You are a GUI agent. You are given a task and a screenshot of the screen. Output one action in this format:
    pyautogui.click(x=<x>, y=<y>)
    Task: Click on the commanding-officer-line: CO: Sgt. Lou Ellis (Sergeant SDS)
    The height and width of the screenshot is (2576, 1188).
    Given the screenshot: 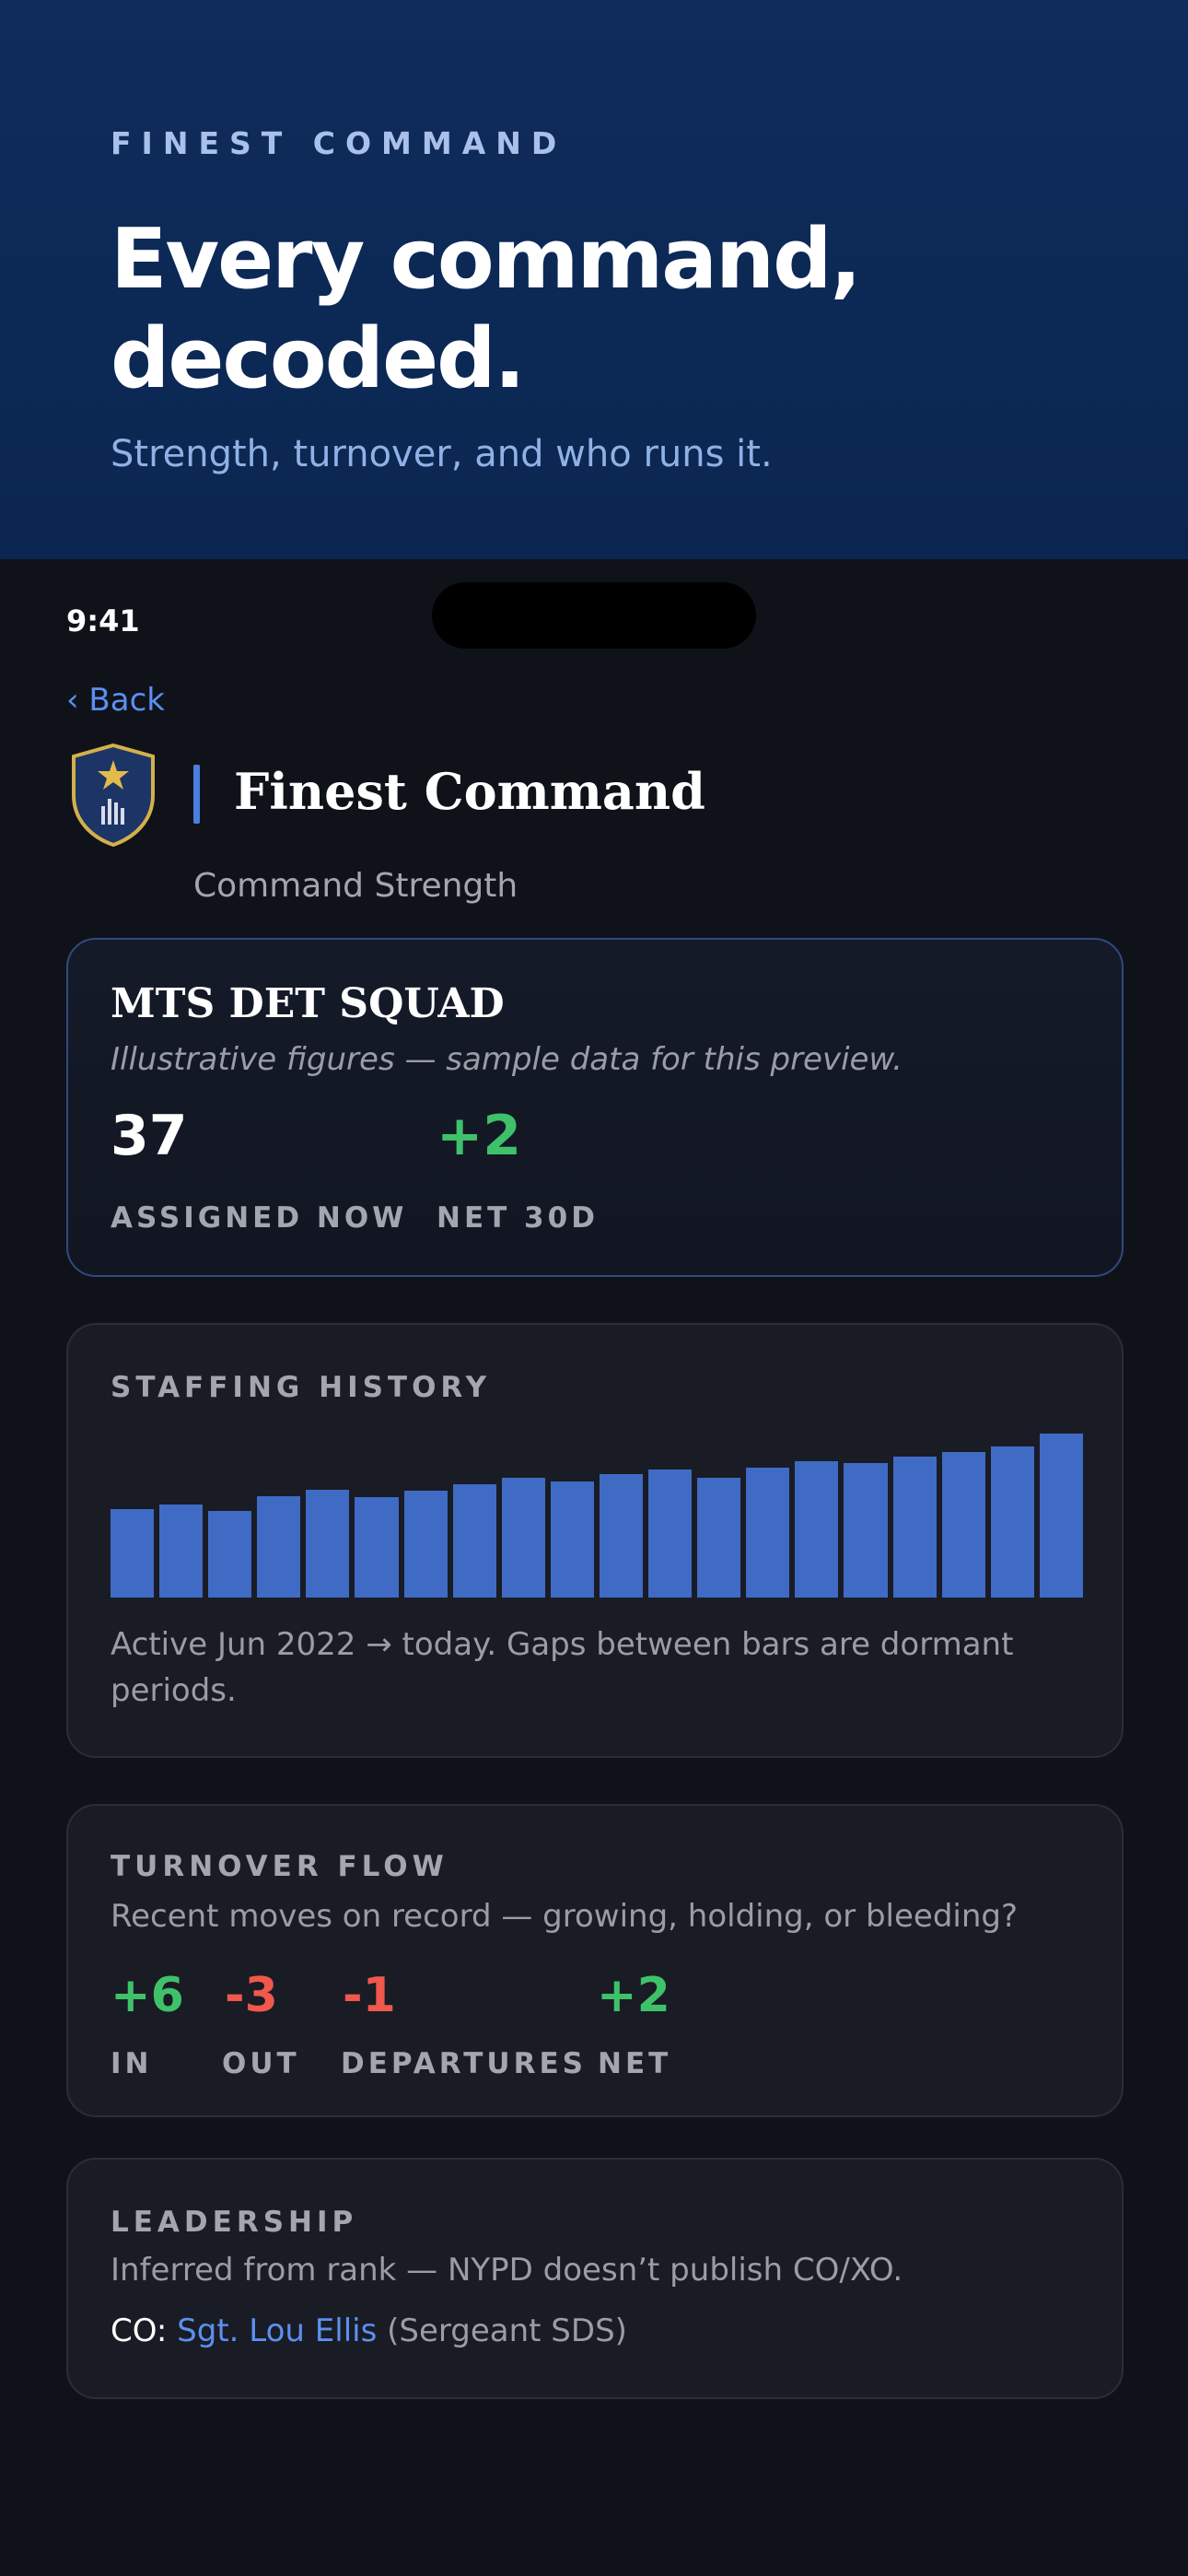 What is the action you would take?
    pyautogui.click(x=369, y=2331)
    